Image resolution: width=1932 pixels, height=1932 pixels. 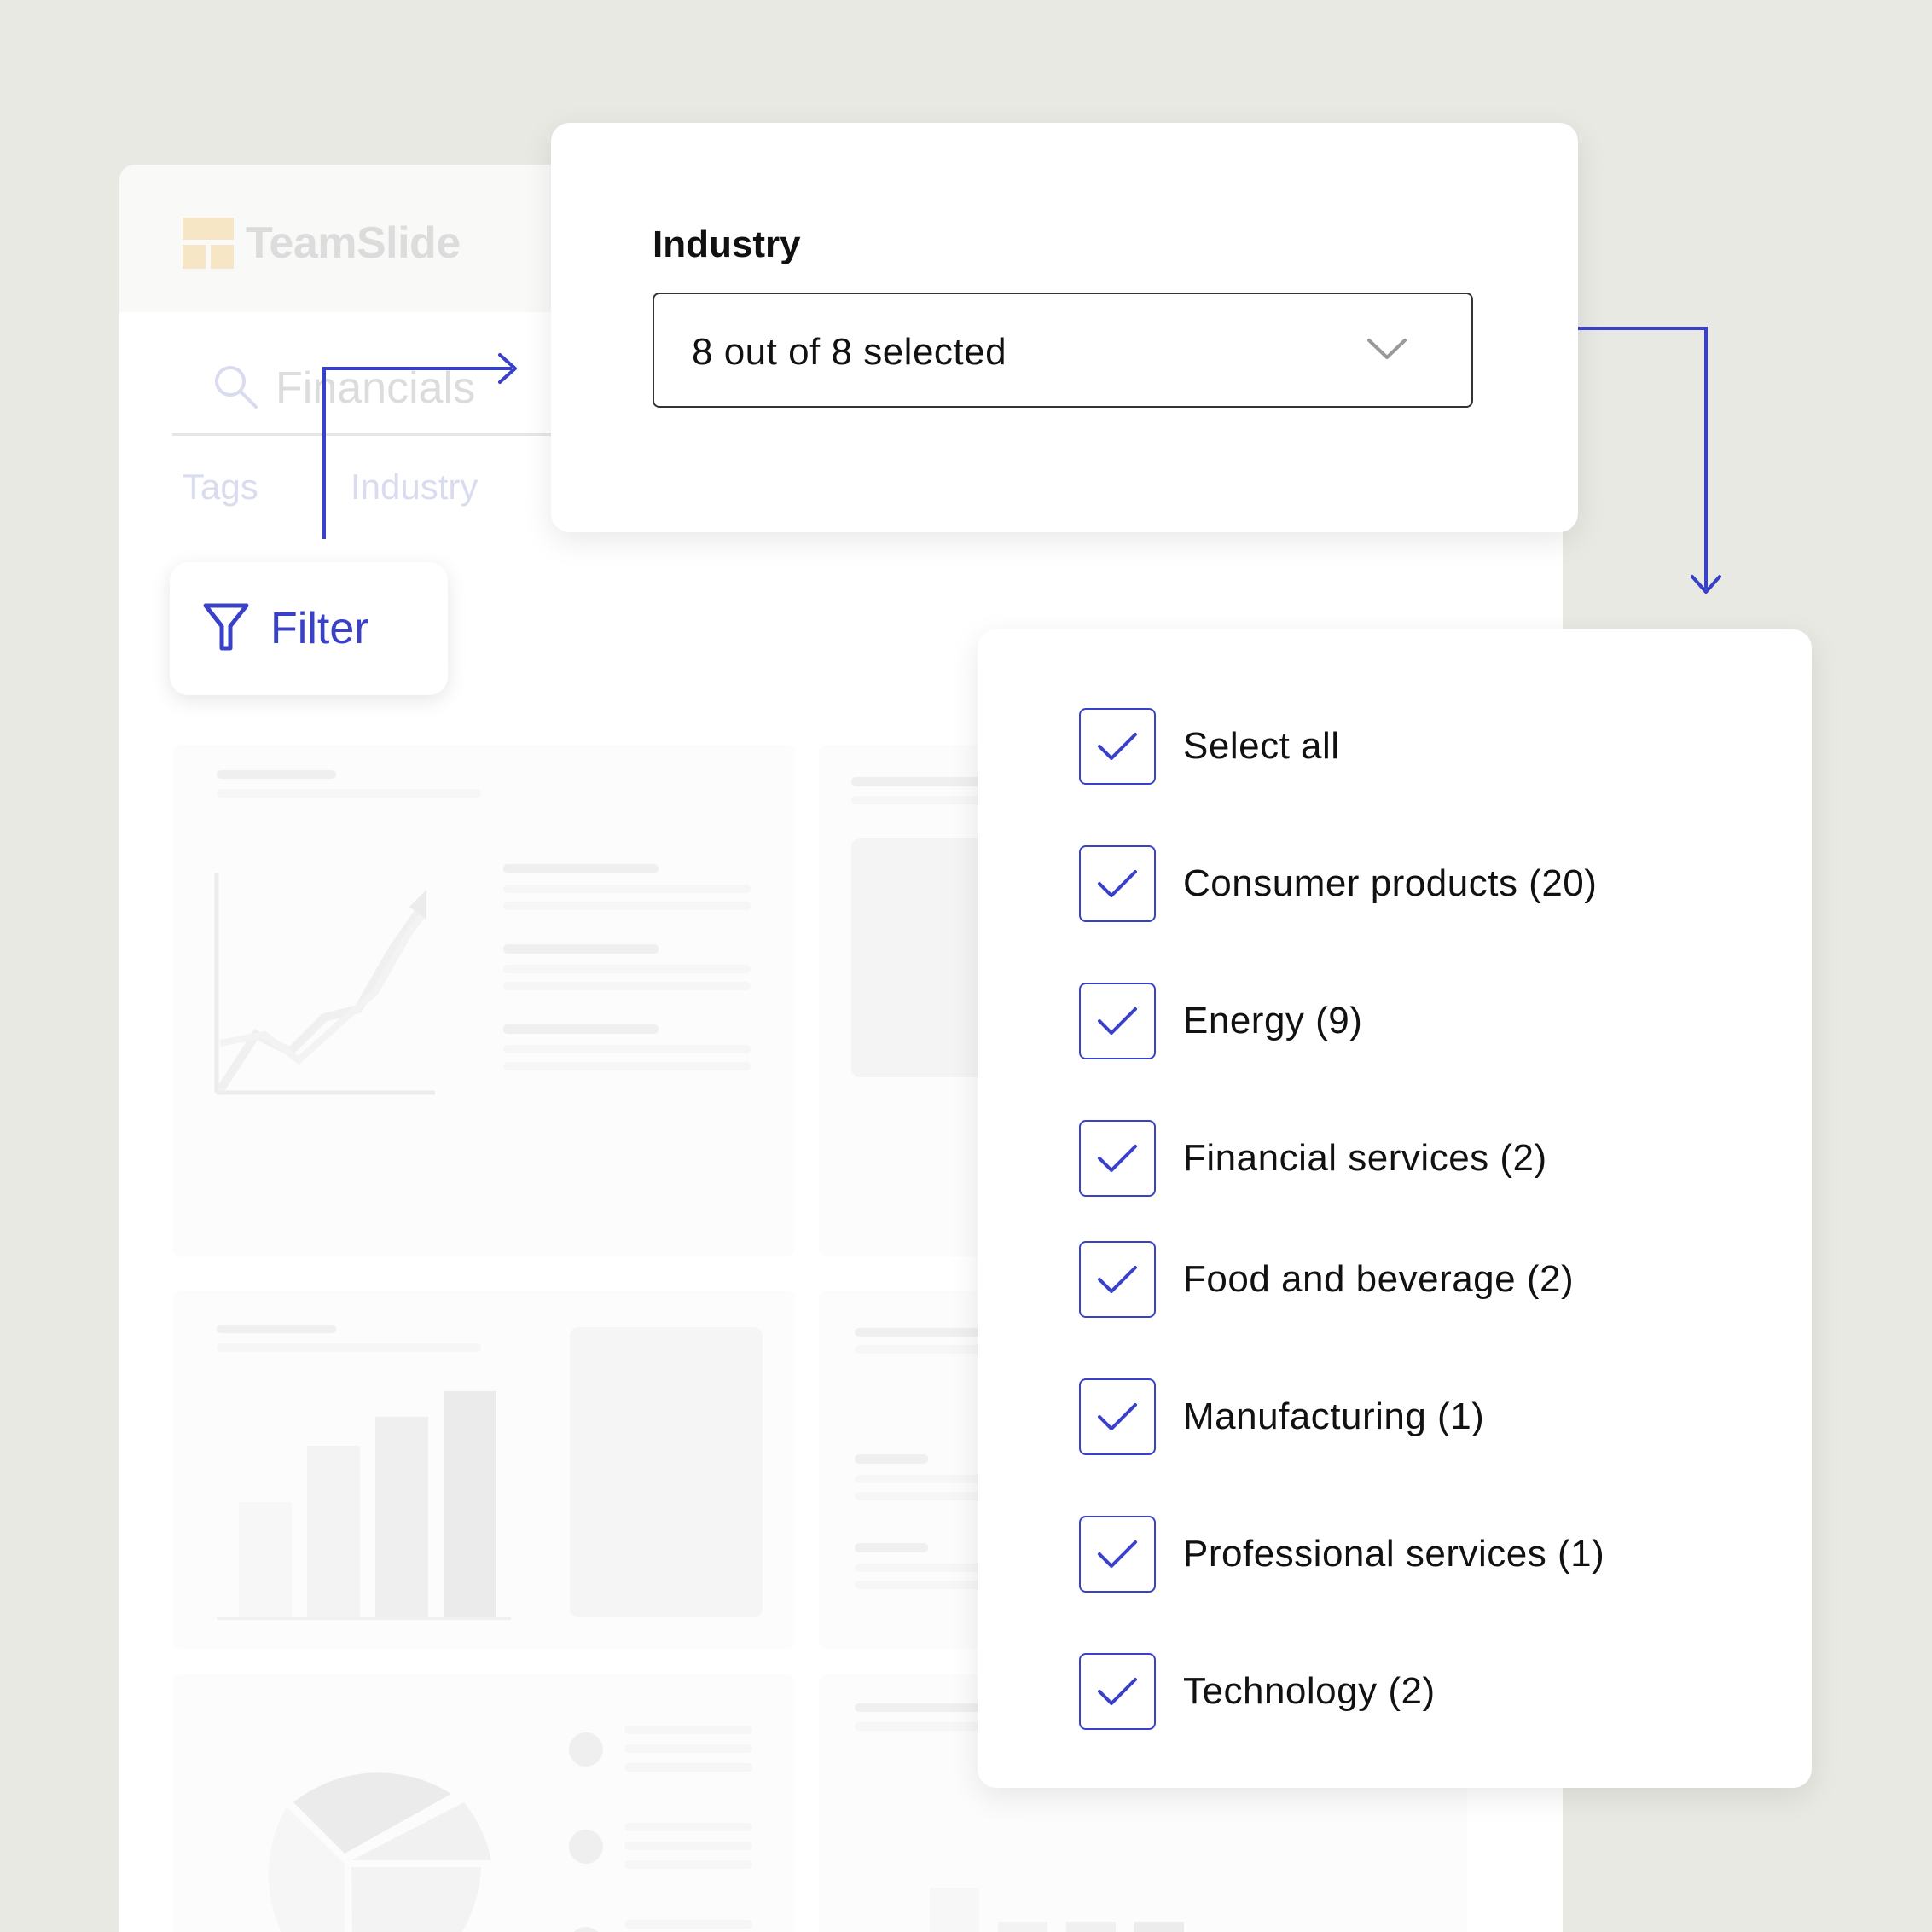 I want to click on chevron-down-icon, so click(x=1387, y=351).